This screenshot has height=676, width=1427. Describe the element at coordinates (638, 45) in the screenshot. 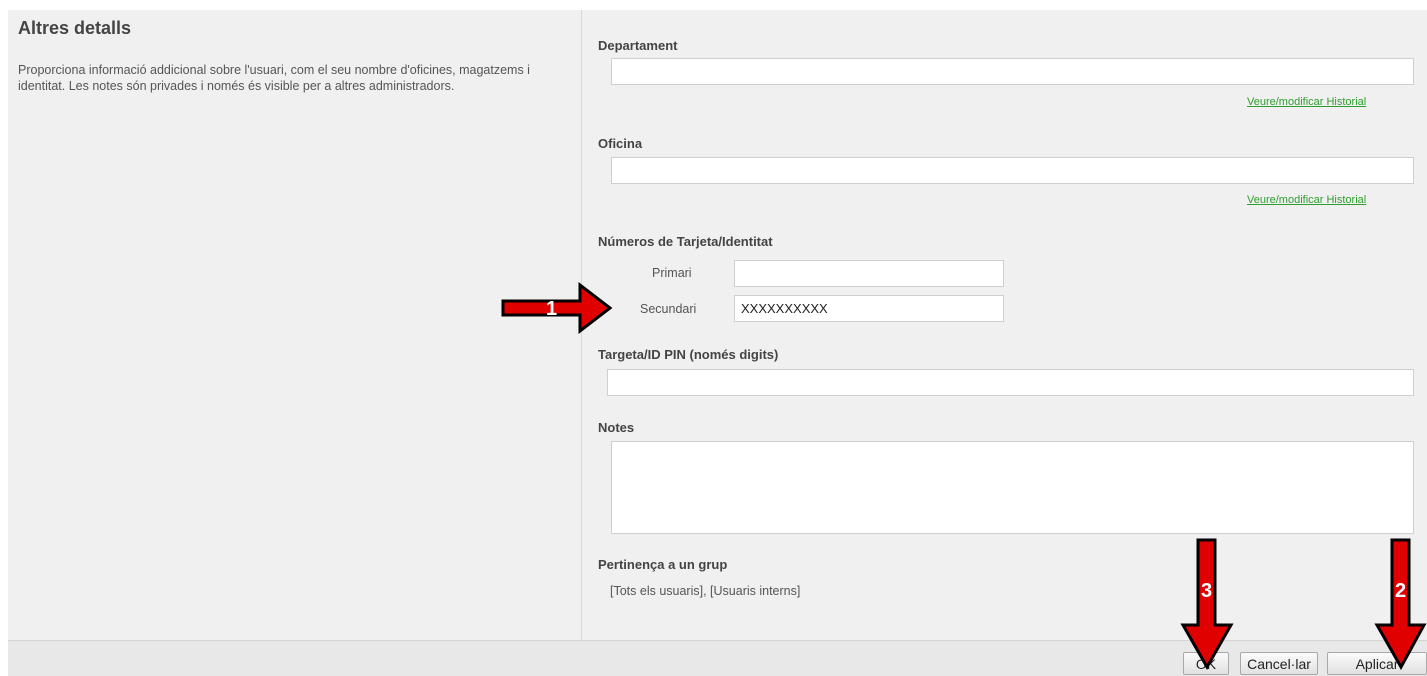

I see `department-label: Departament` at that location.